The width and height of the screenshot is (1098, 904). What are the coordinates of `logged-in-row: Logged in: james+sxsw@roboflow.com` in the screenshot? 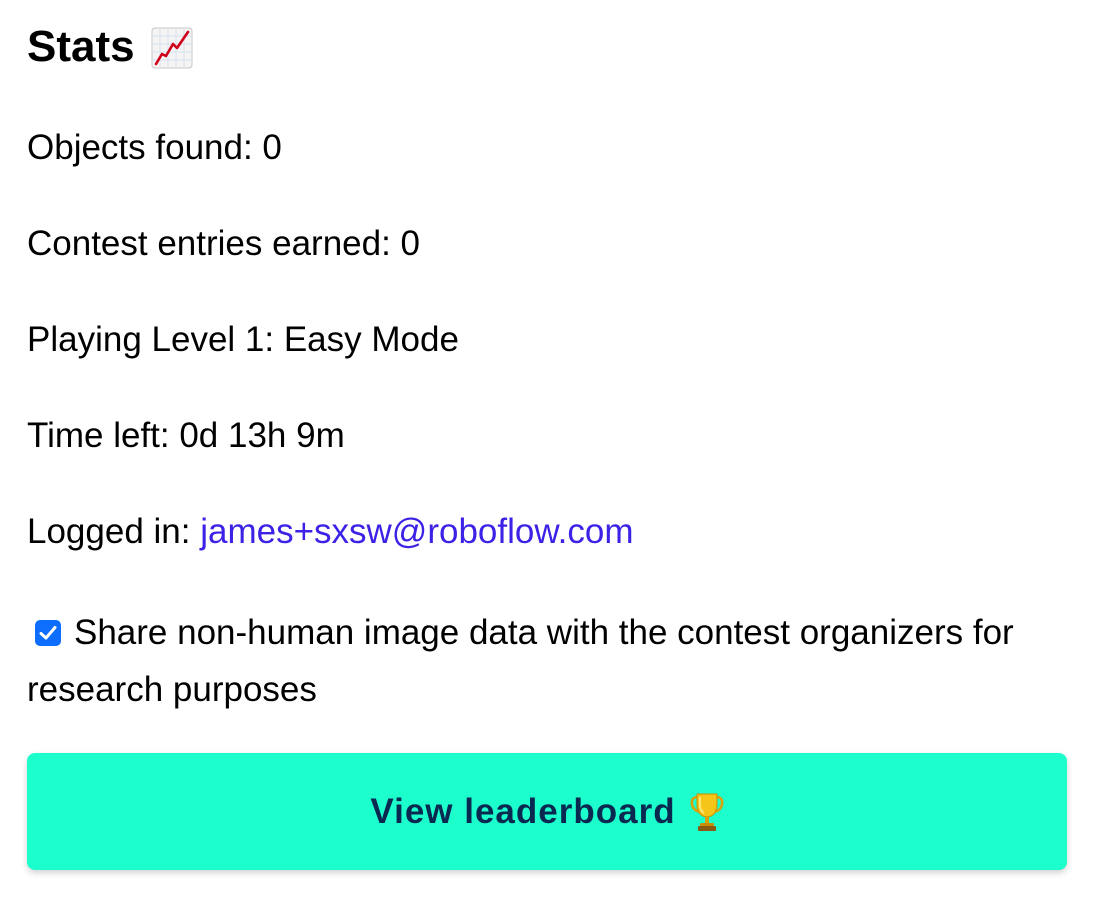 It's located at (330, 532).